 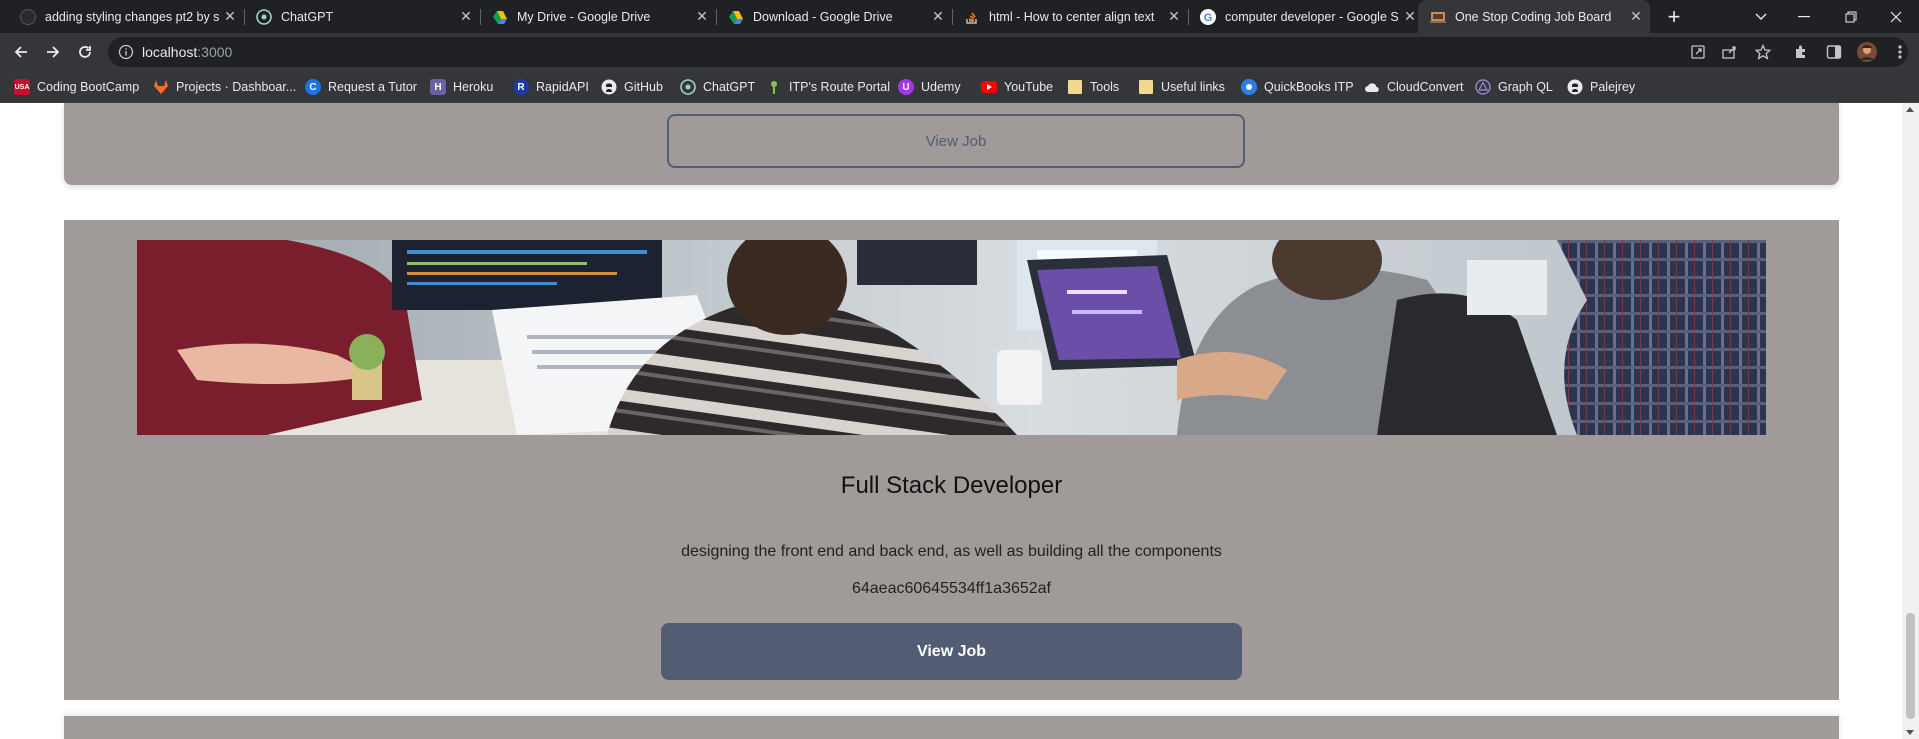 I want to click on bookmark-label: RapidAPI, so click(x=562, y=87).